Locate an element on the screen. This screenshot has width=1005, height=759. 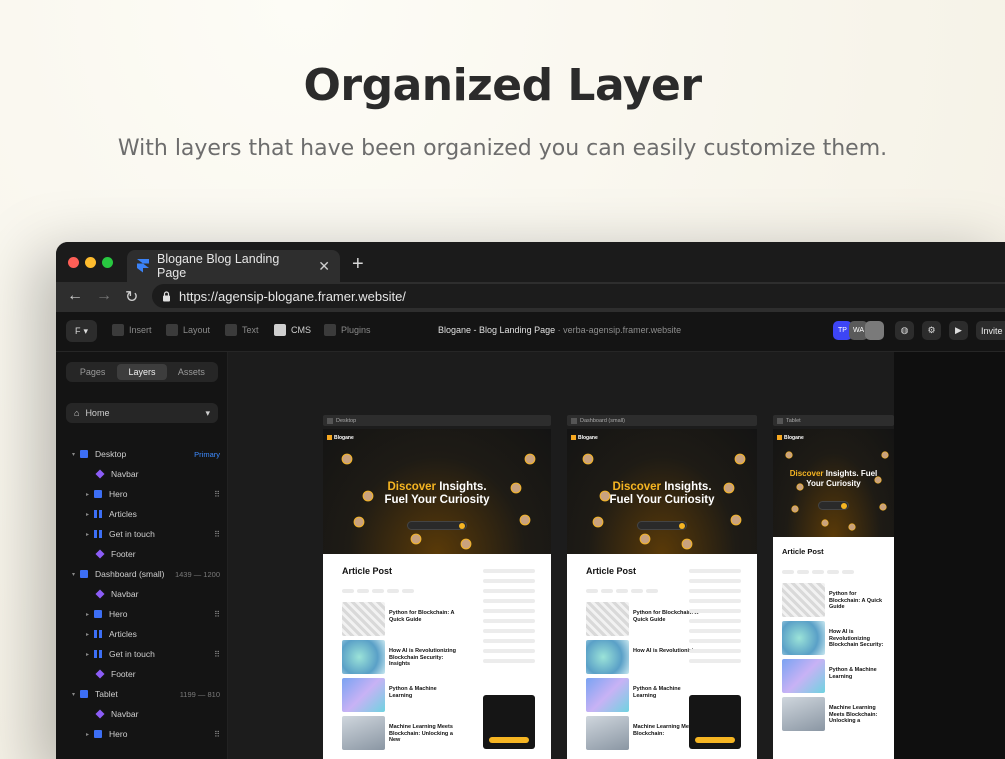
play-icon is located at coordinates (330, 420).